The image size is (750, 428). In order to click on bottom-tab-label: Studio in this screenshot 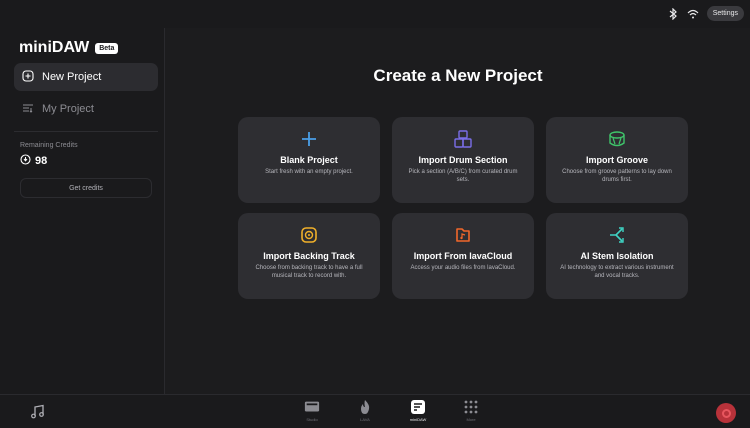, I will do `click(312, 419)`.